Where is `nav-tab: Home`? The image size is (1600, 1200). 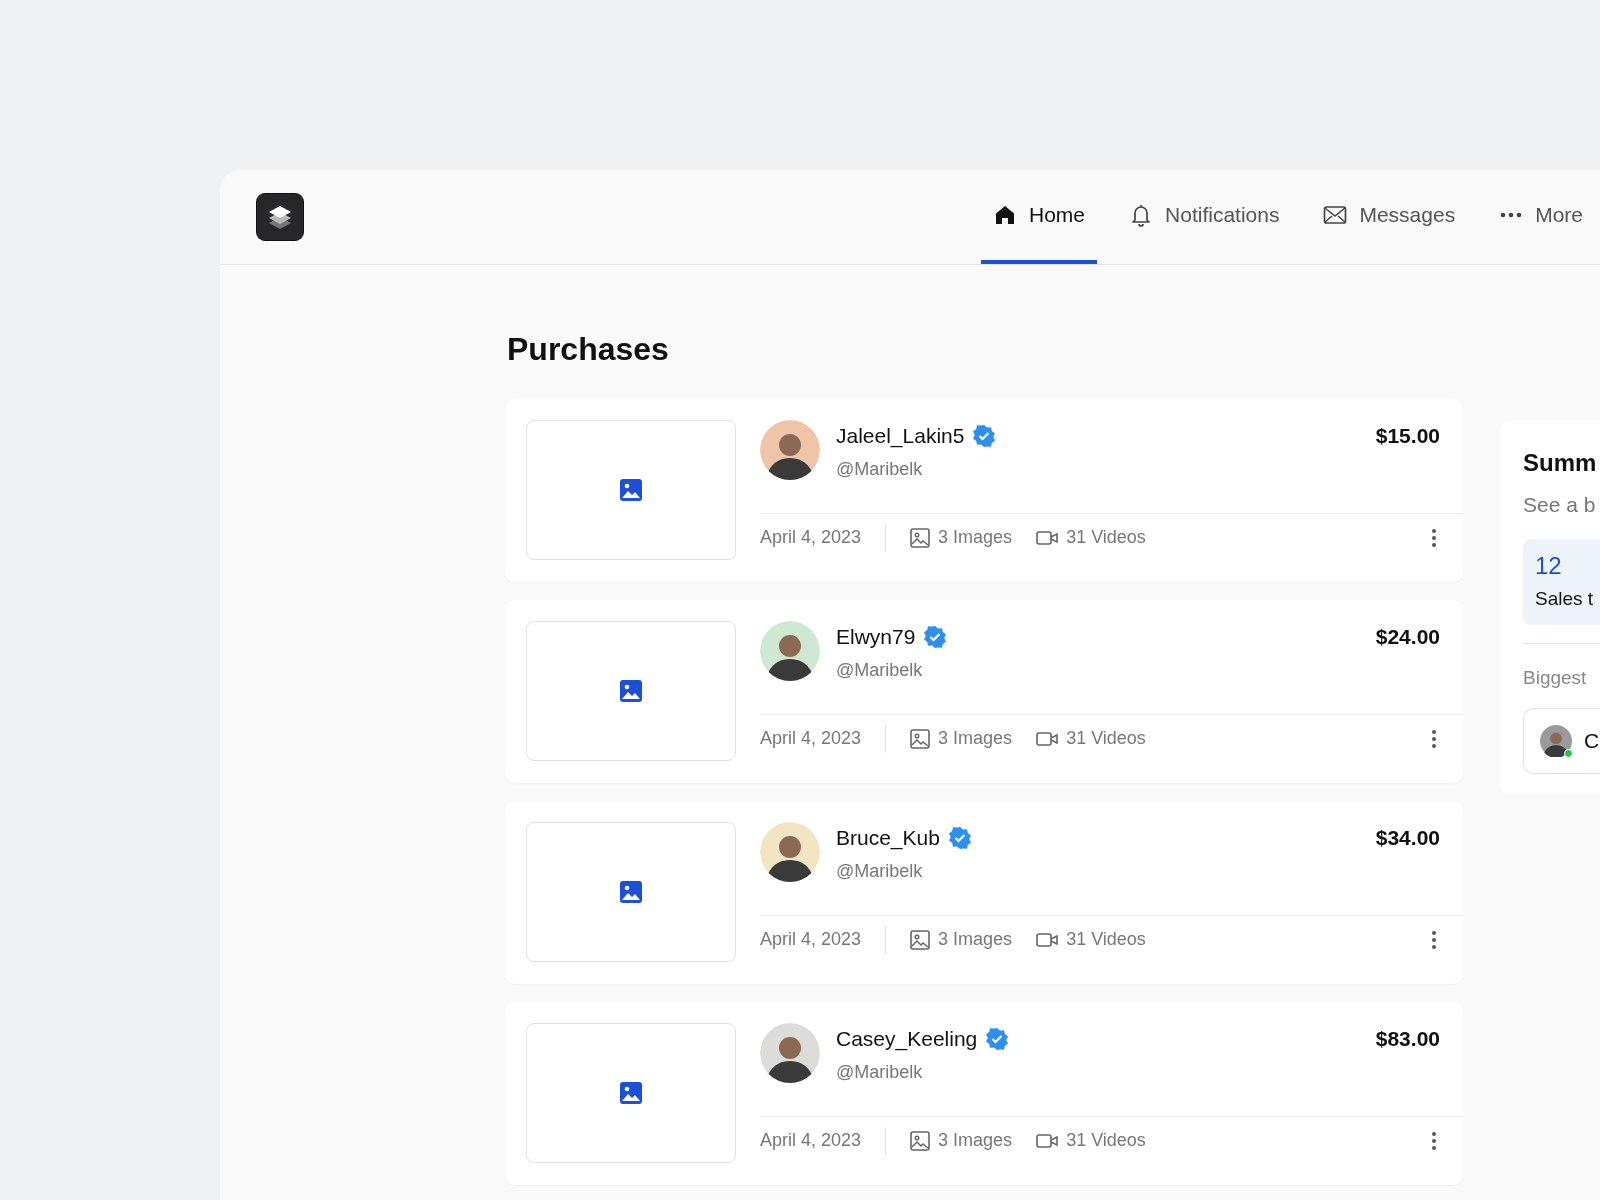 nav-tab: Home is located at coordinates (1039, 217).